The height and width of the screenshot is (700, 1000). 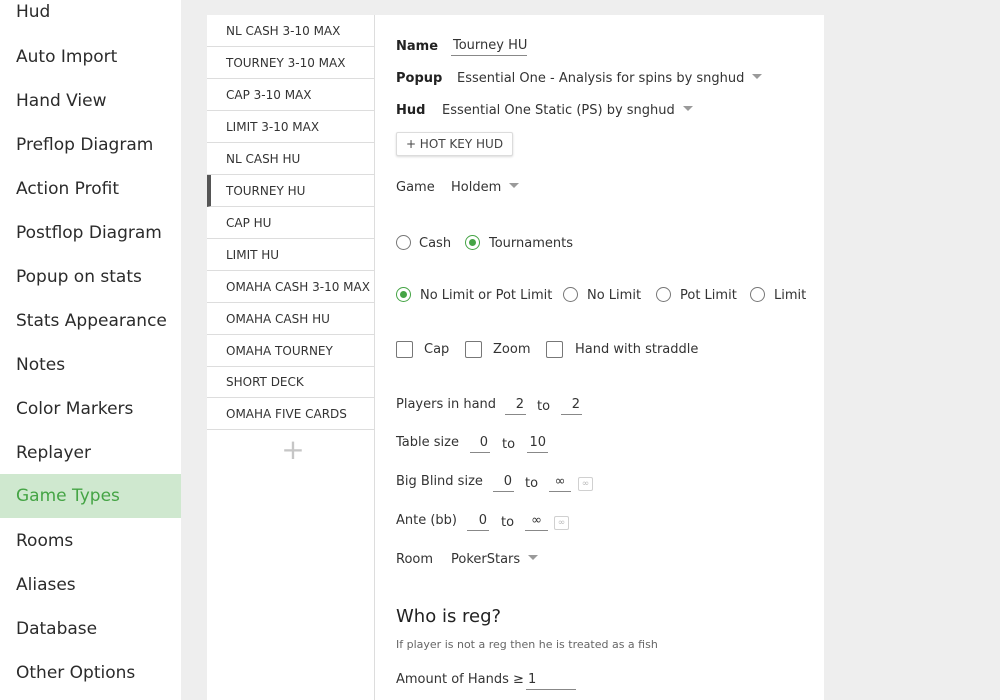 What do you see at coordinates (476, 187) in the screenshot?
I see `game-dropdown-value: Holdem` at bounding box center [476, 187].